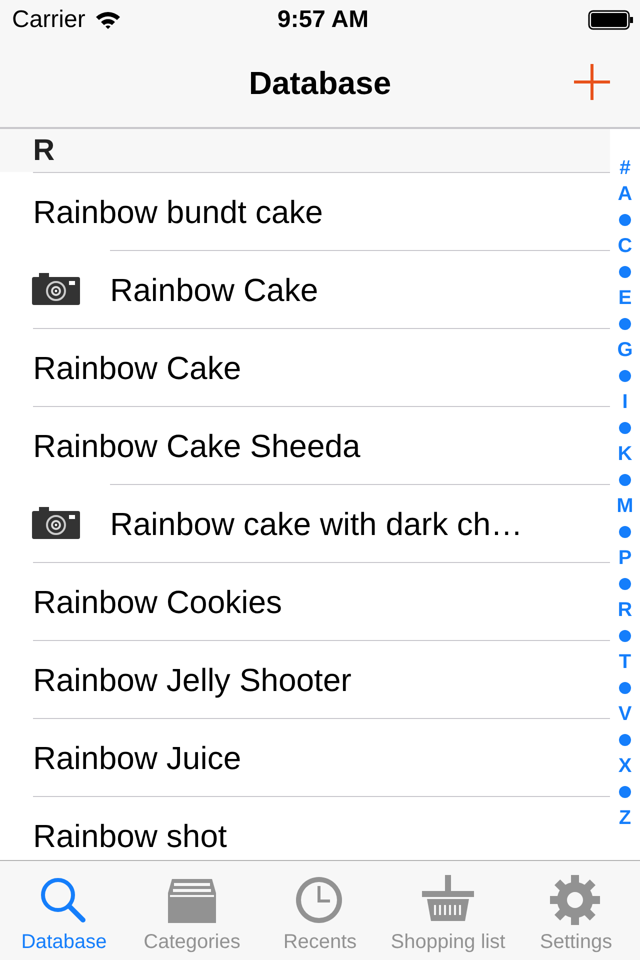  What do you see at coordinates (611, 20) in the screenshot?
I see `battery-icon` at bounding box center [611, 20].